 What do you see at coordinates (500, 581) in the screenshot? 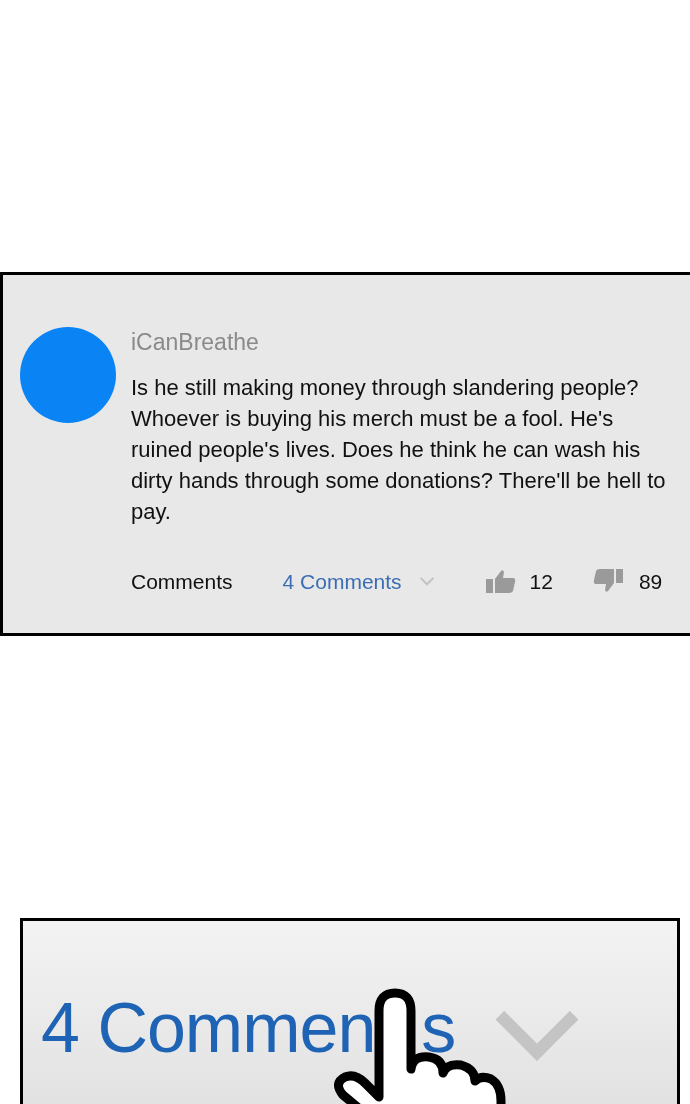
I see `thumbs-up-icon` at bounding box center [500, 581].